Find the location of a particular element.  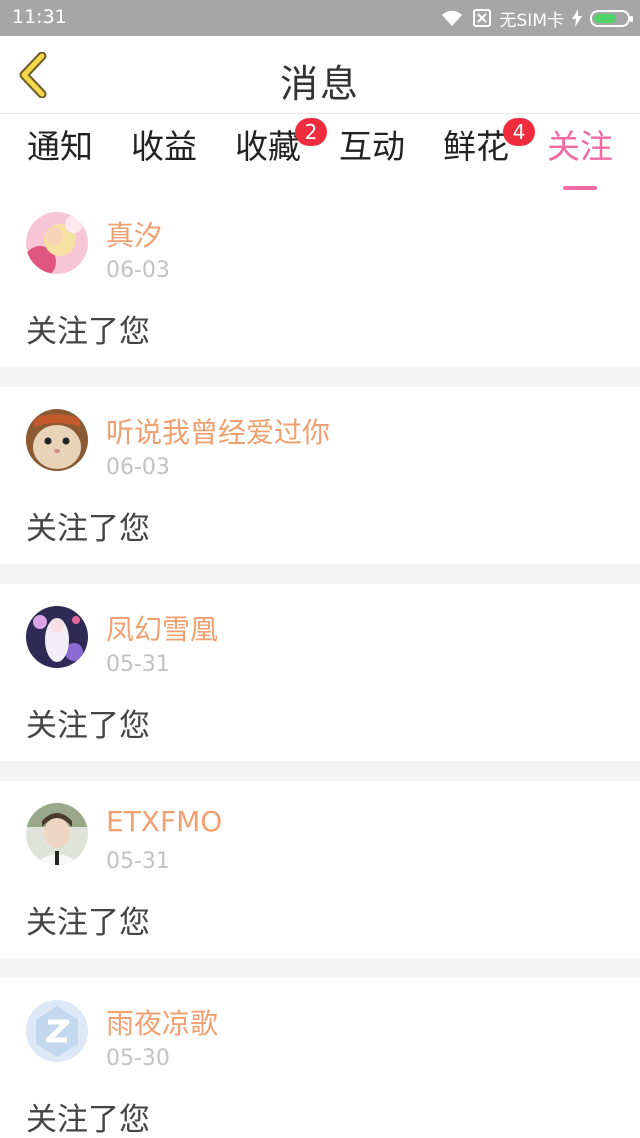

follower-name: 凤幻雪凰 is located at coordinates (162, 628).